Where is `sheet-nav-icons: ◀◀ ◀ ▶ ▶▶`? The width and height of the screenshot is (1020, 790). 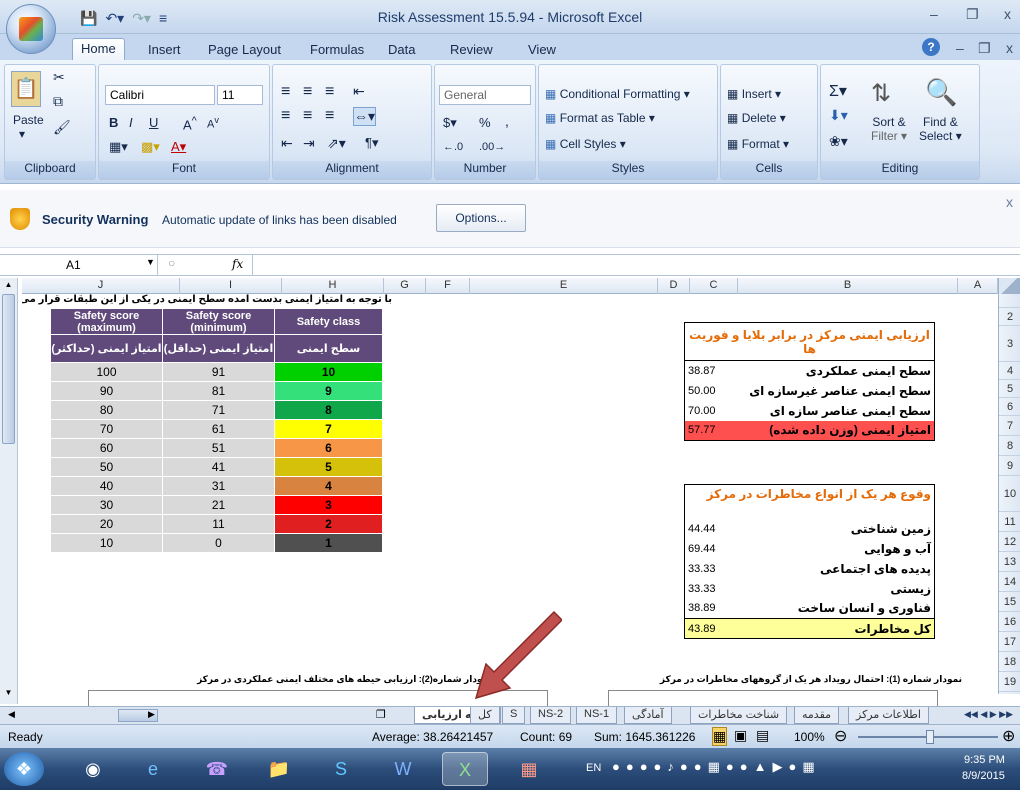
sheet-nav-icons: ◀◀ ◀ ▶ ▶▶ is located at coordinates (988, 714).